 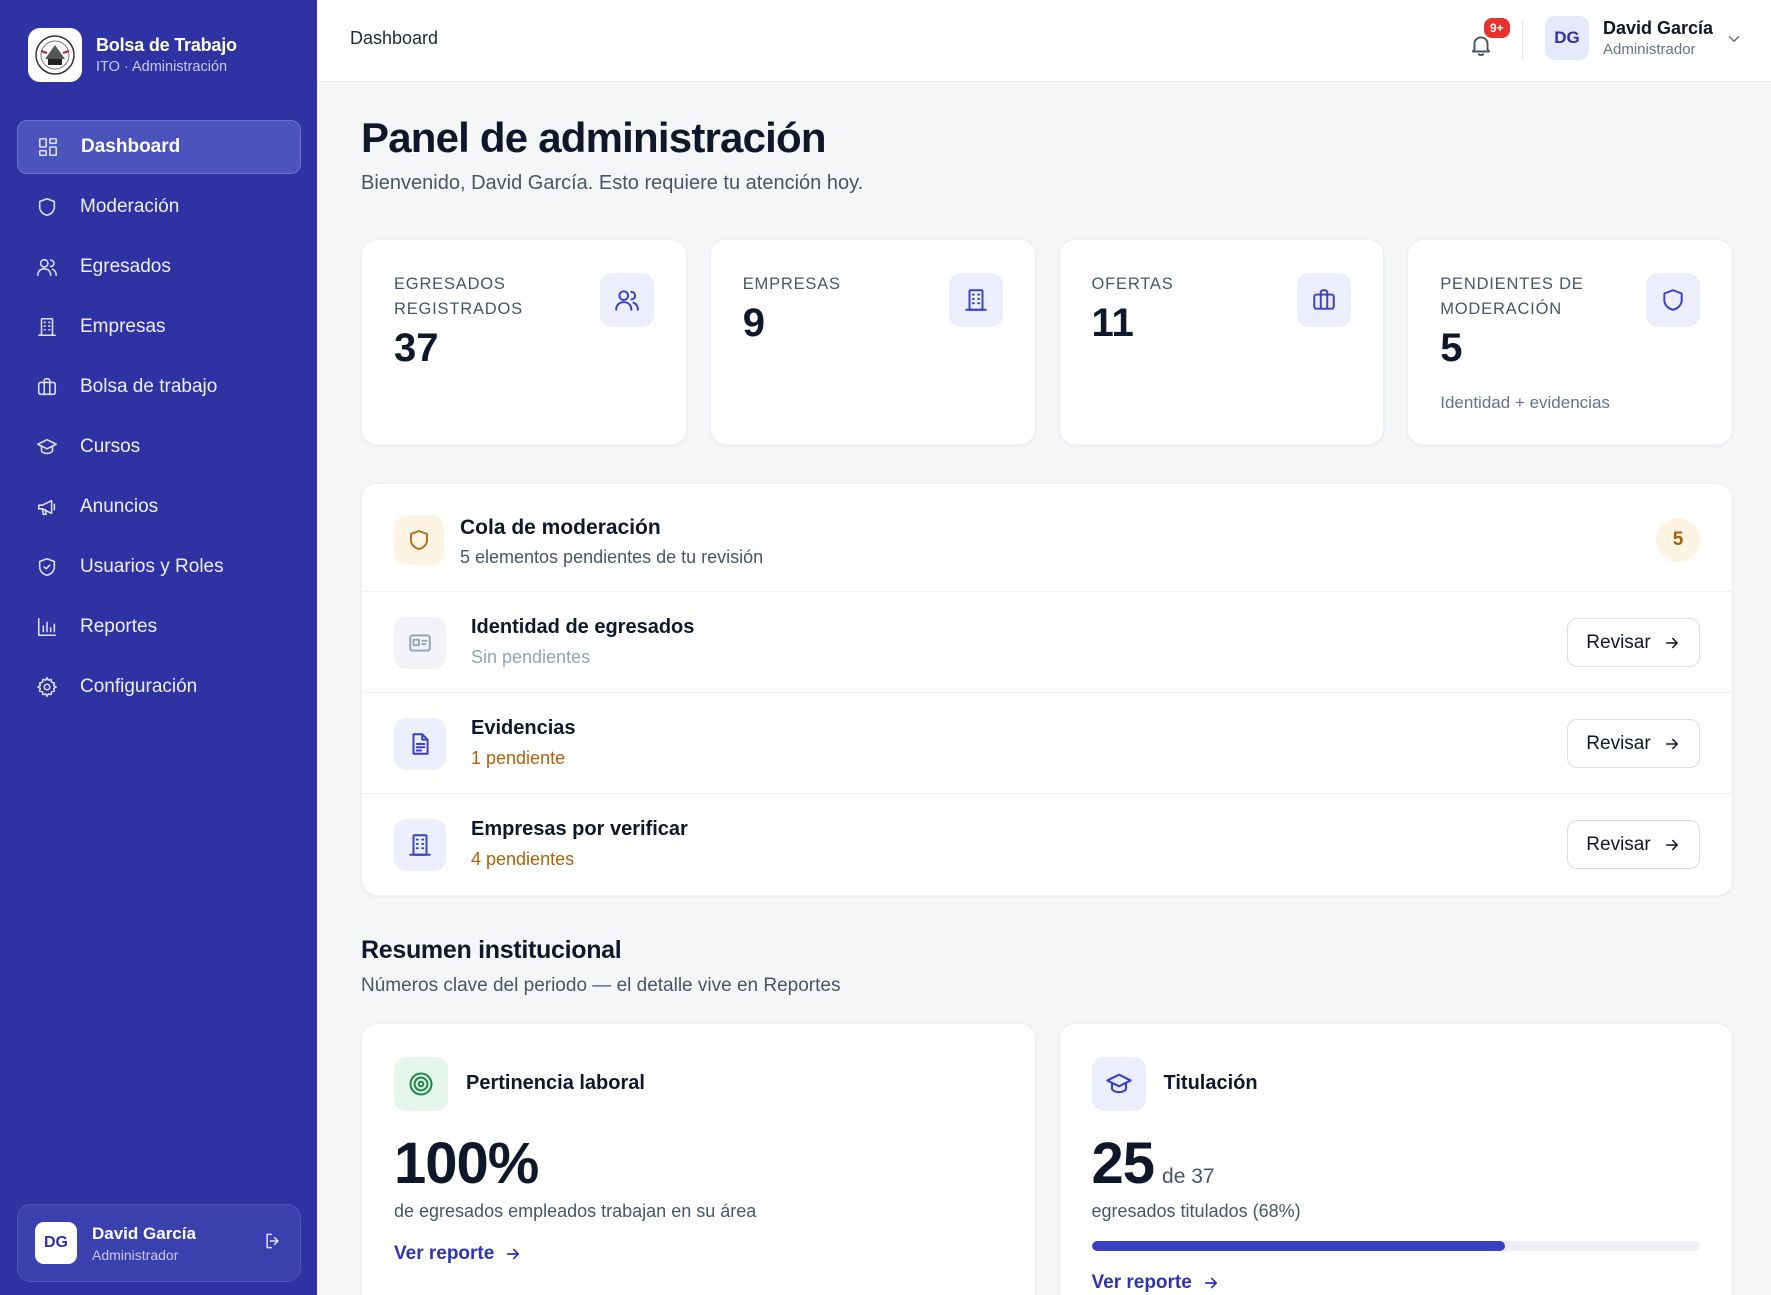 What do you see at coordinates (491, 950) in the screenshot?
I see `section-title: Resumen institucional` at bounding box center [491, 950].